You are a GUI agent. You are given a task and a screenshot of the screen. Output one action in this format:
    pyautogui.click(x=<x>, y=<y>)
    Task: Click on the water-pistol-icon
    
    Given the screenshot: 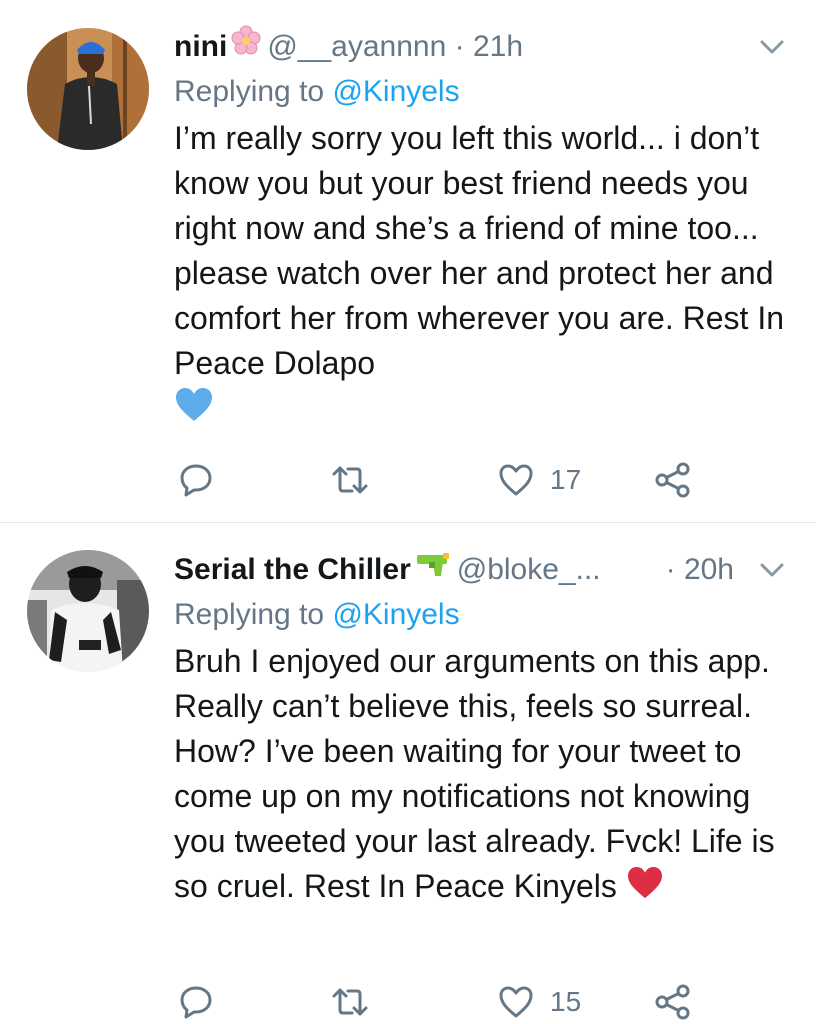 What is the action you would take?
    pyautogui.click(x=433, y=569)
    